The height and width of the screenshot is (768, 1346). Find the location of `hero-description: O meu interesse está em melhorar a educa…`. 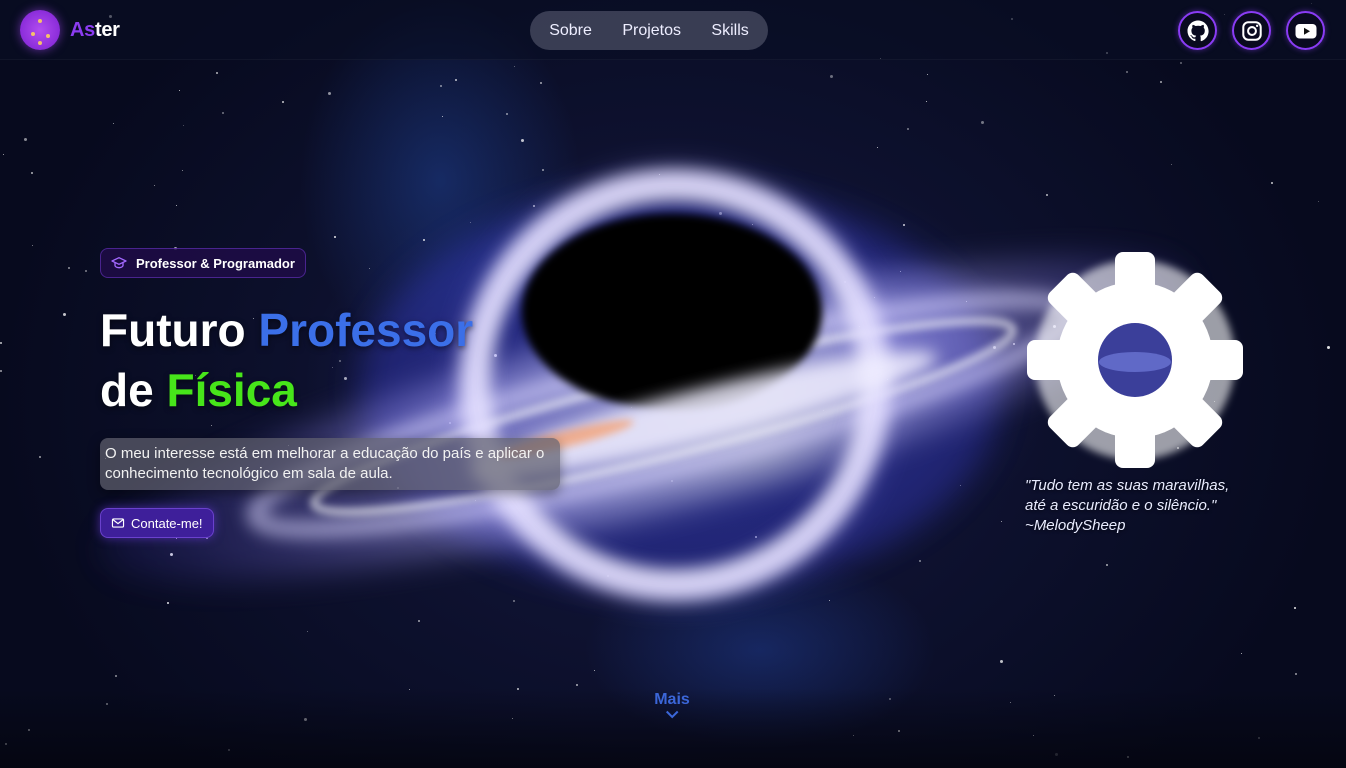

hero-description: O meu interesse está em melhorar a educa… is located at coordinates (330, 464).